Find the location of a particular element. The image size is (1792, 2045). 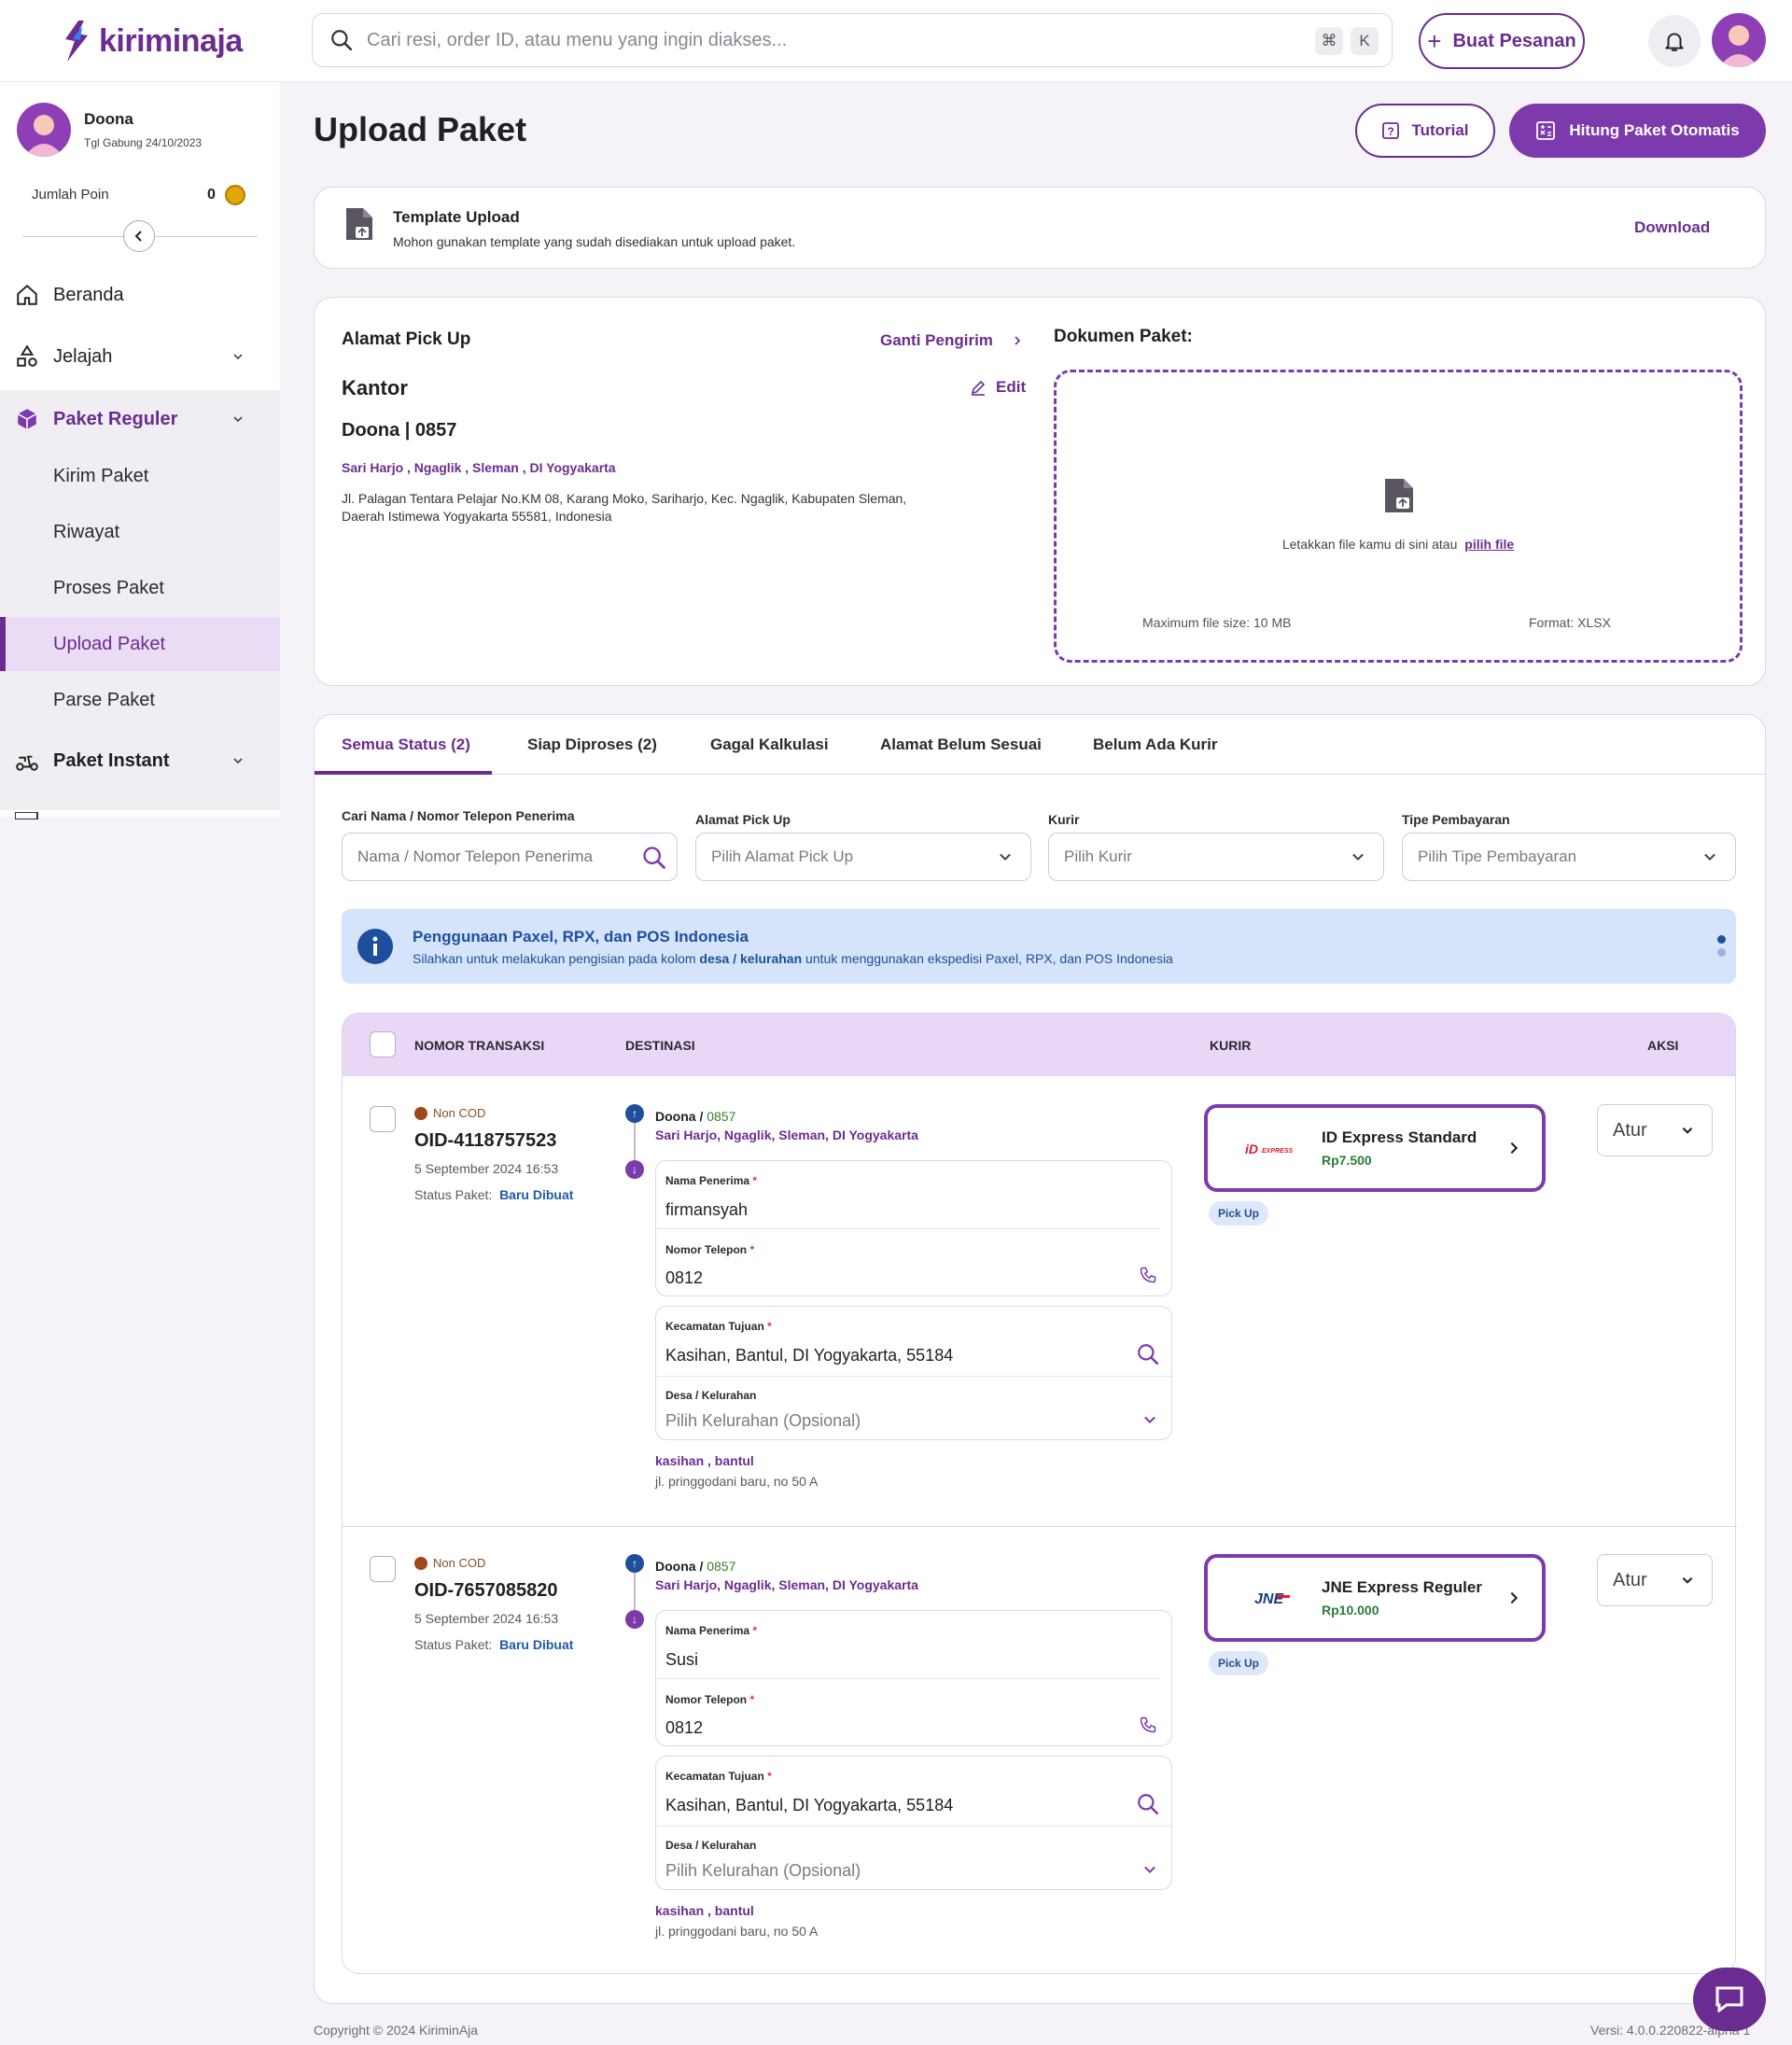

kurir-card: JNE JNE Express Reguler Rp10.000 is located at coordinates (1375, 1598).